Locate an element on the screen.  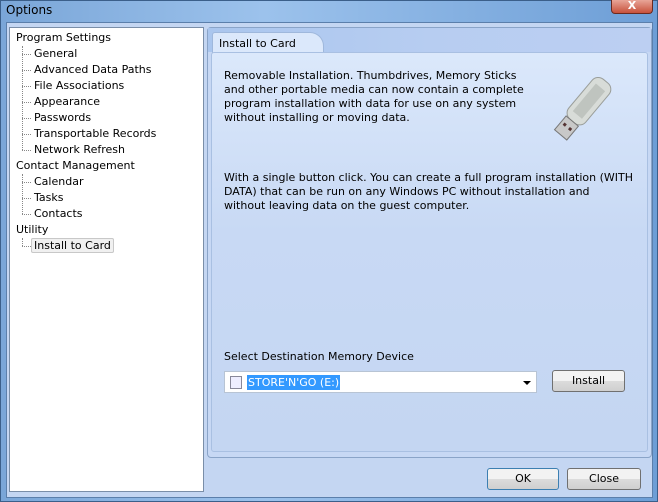
tree-item-label: Appearance is located at coordinates (67, 101).